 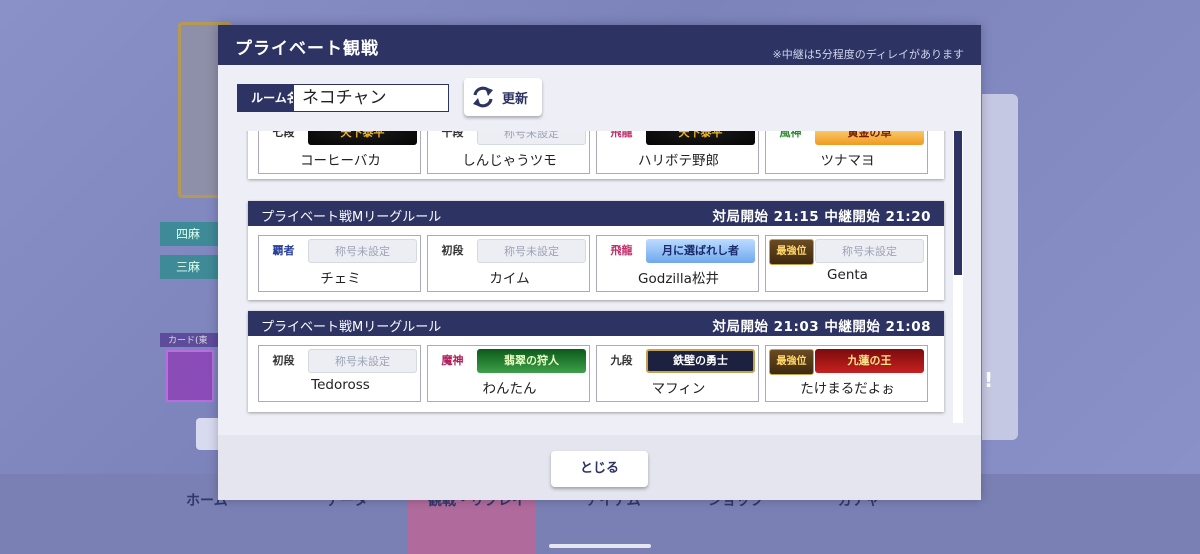 I want to click on player-name: Tedoross, so click(x=340, y=385).